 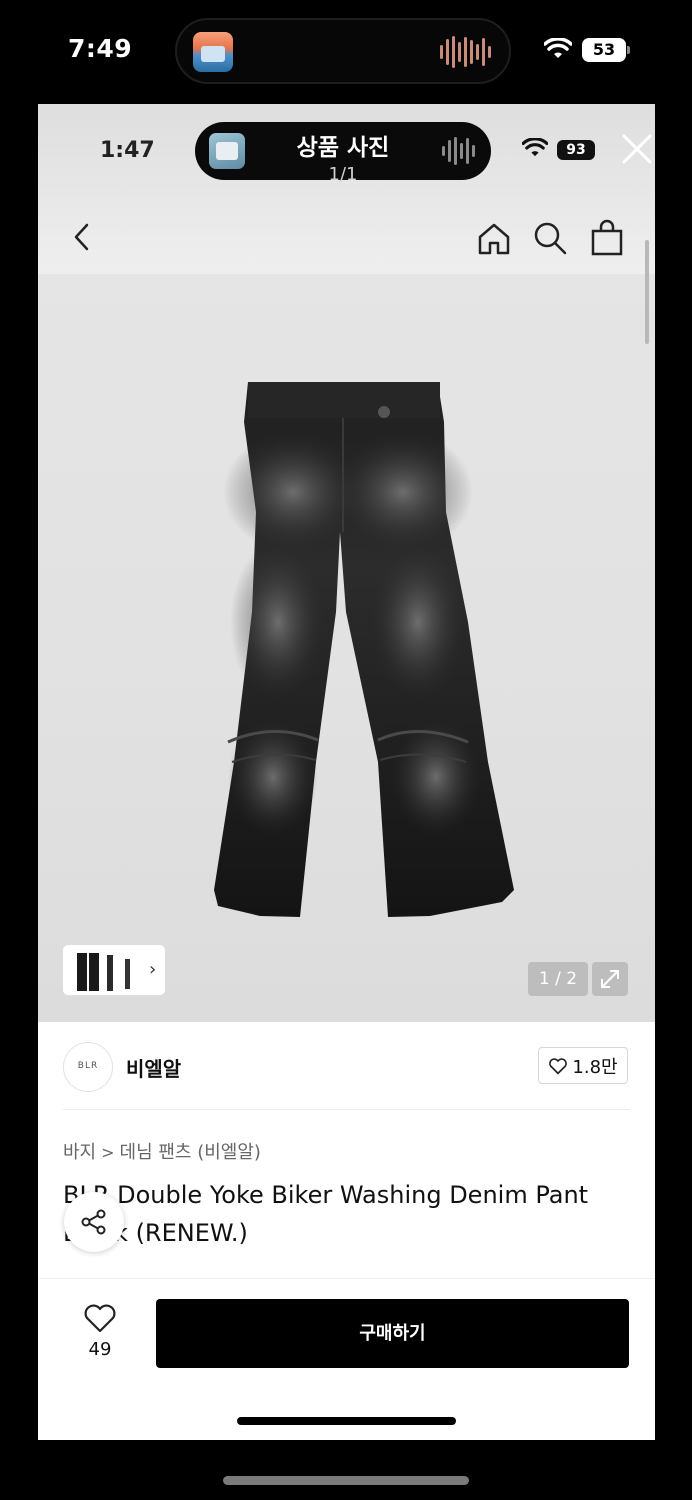 I want to click on wishlist-button, so click(x=100, y=1318).